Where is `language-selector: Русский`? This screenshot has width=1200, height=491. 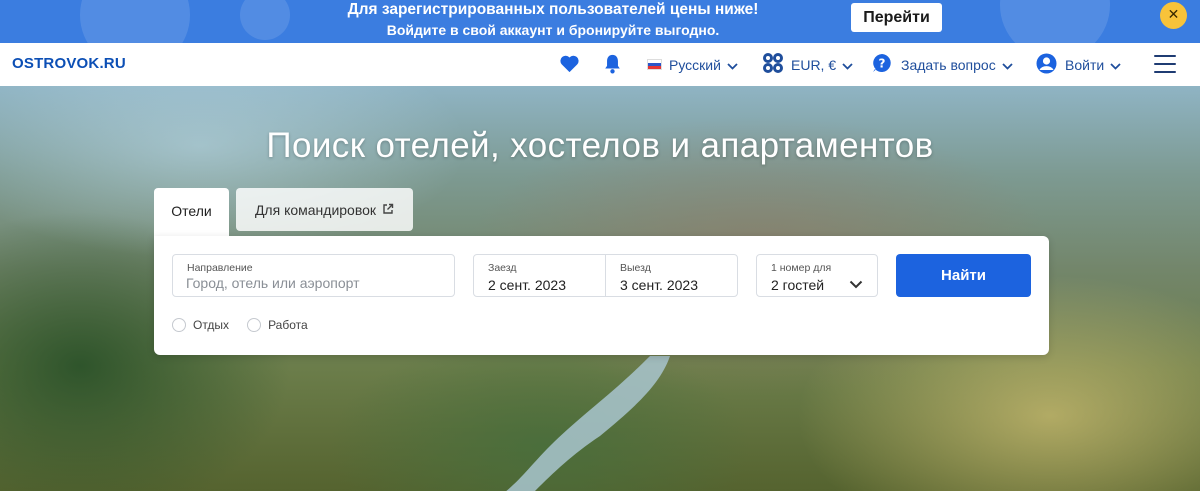 language-selector: Русский is located at coordinates (692, 64).